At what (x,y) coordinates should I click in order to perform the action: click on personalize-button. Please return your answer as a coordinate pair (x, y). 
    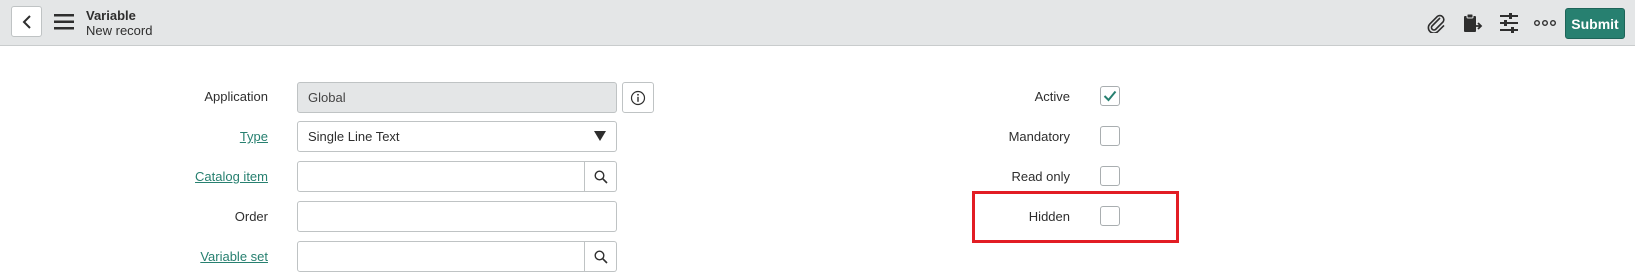
    Looking at the image, I should click on (1509, 23).